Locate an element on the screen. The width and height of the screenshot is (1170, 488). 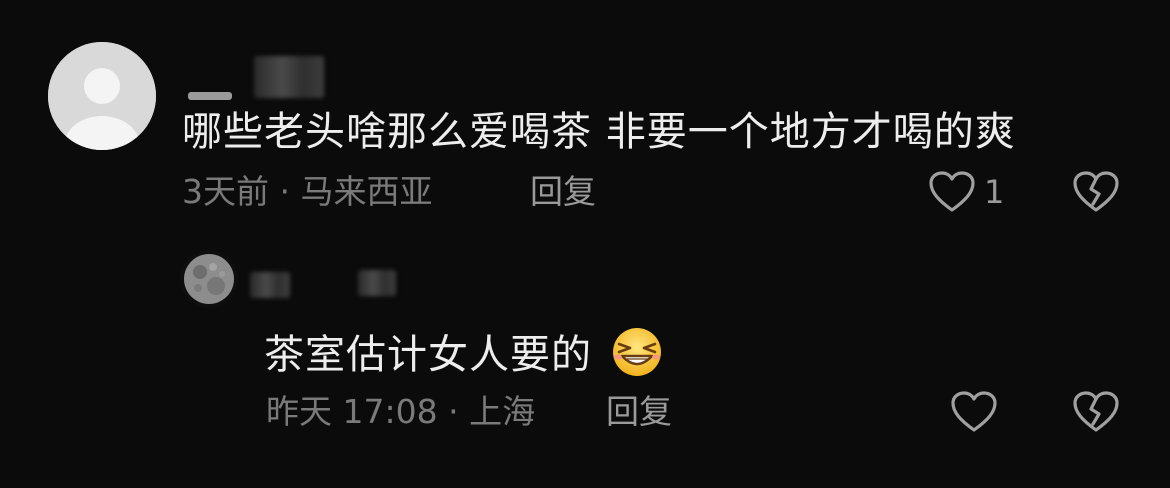
comment-meta: 3天前 · 马来西亚 is located at coordinates (307, 192).